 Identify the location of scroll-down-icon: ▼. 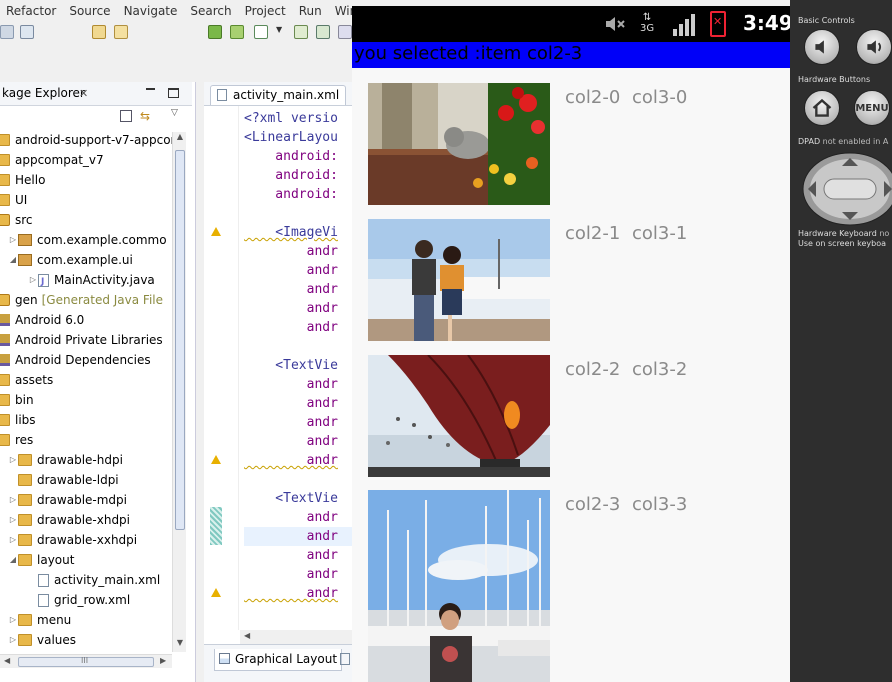
(180, 645).